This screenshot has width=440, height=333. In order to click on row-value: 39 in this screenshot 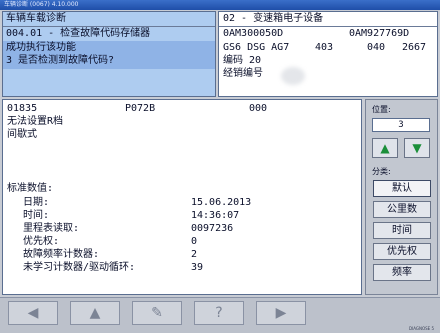, I will do `click(197, 267)`.